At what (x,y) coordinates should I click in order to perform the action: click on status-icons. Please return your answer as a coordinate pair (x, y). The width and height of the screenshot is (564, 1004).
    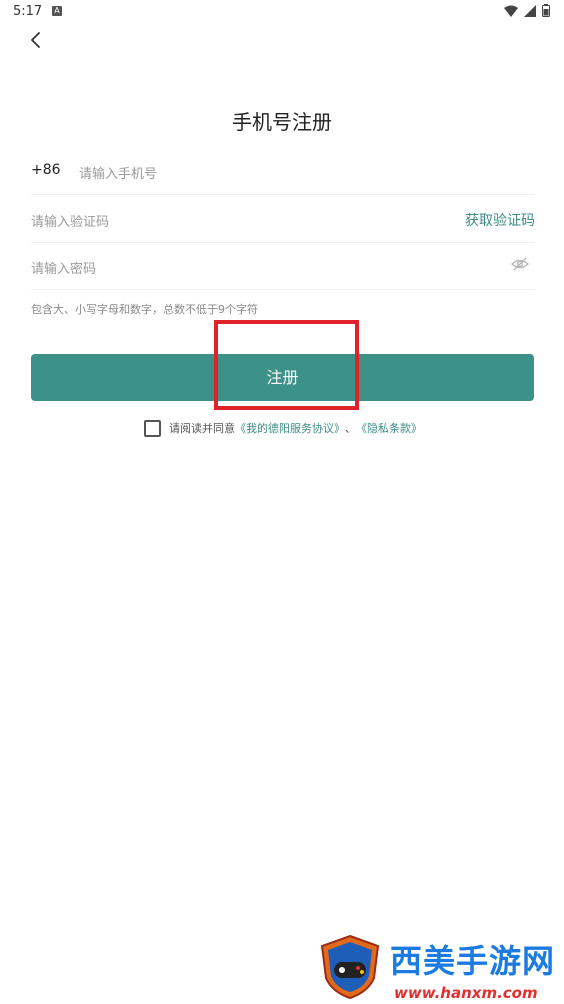
    Looking at the image, I should click on (527, 10).